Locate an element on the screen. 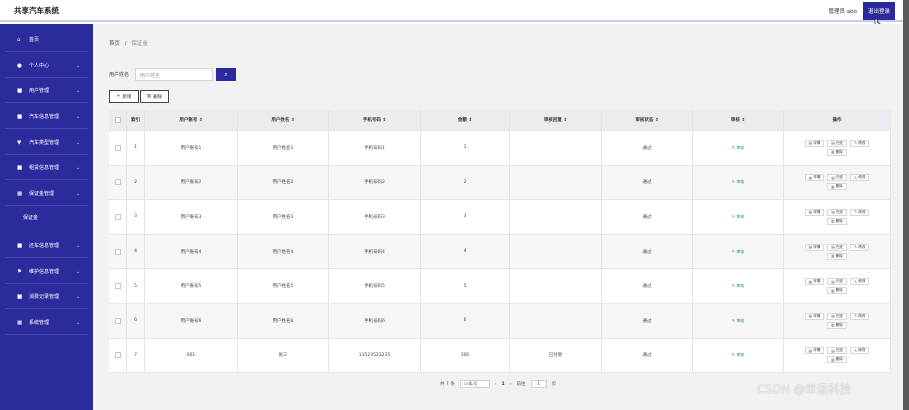  sidebar-item: ⌂ 首页 is located at coordinates (46, 40).